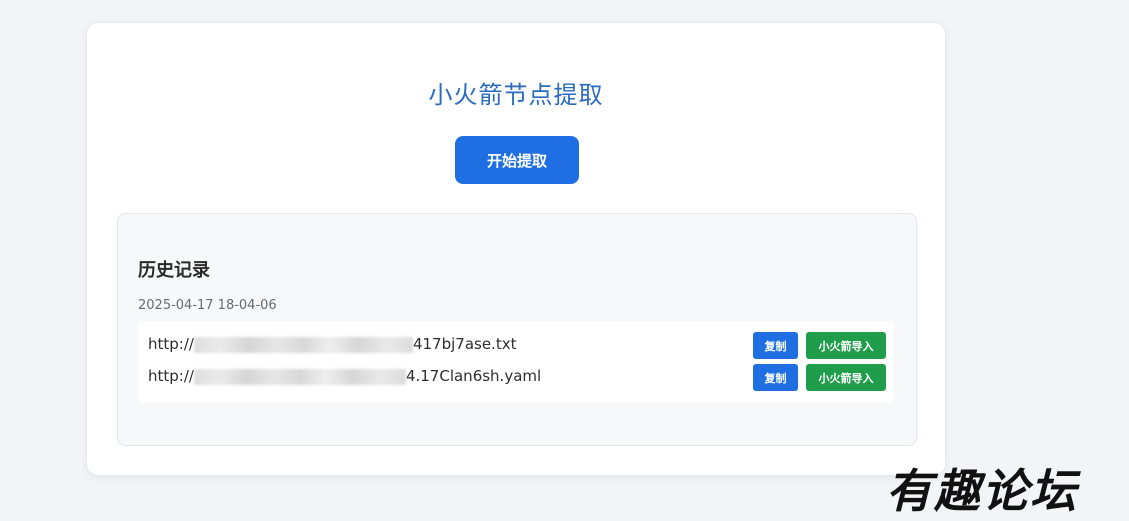 The width and height of the screenshot is (1129, 521). Describe the element at coordinates (174, 270) in the screenshot. I see `history-title: 历史记录` at that location.